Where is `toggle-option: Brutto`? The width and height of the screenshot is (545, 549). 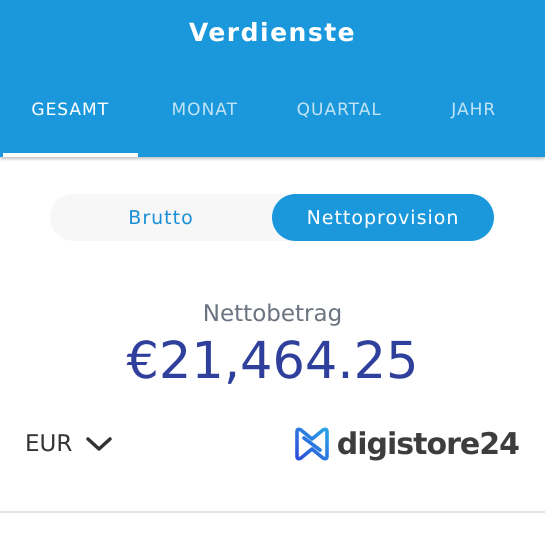 toggle-option: Brutto is located at coordinates (161, 217).